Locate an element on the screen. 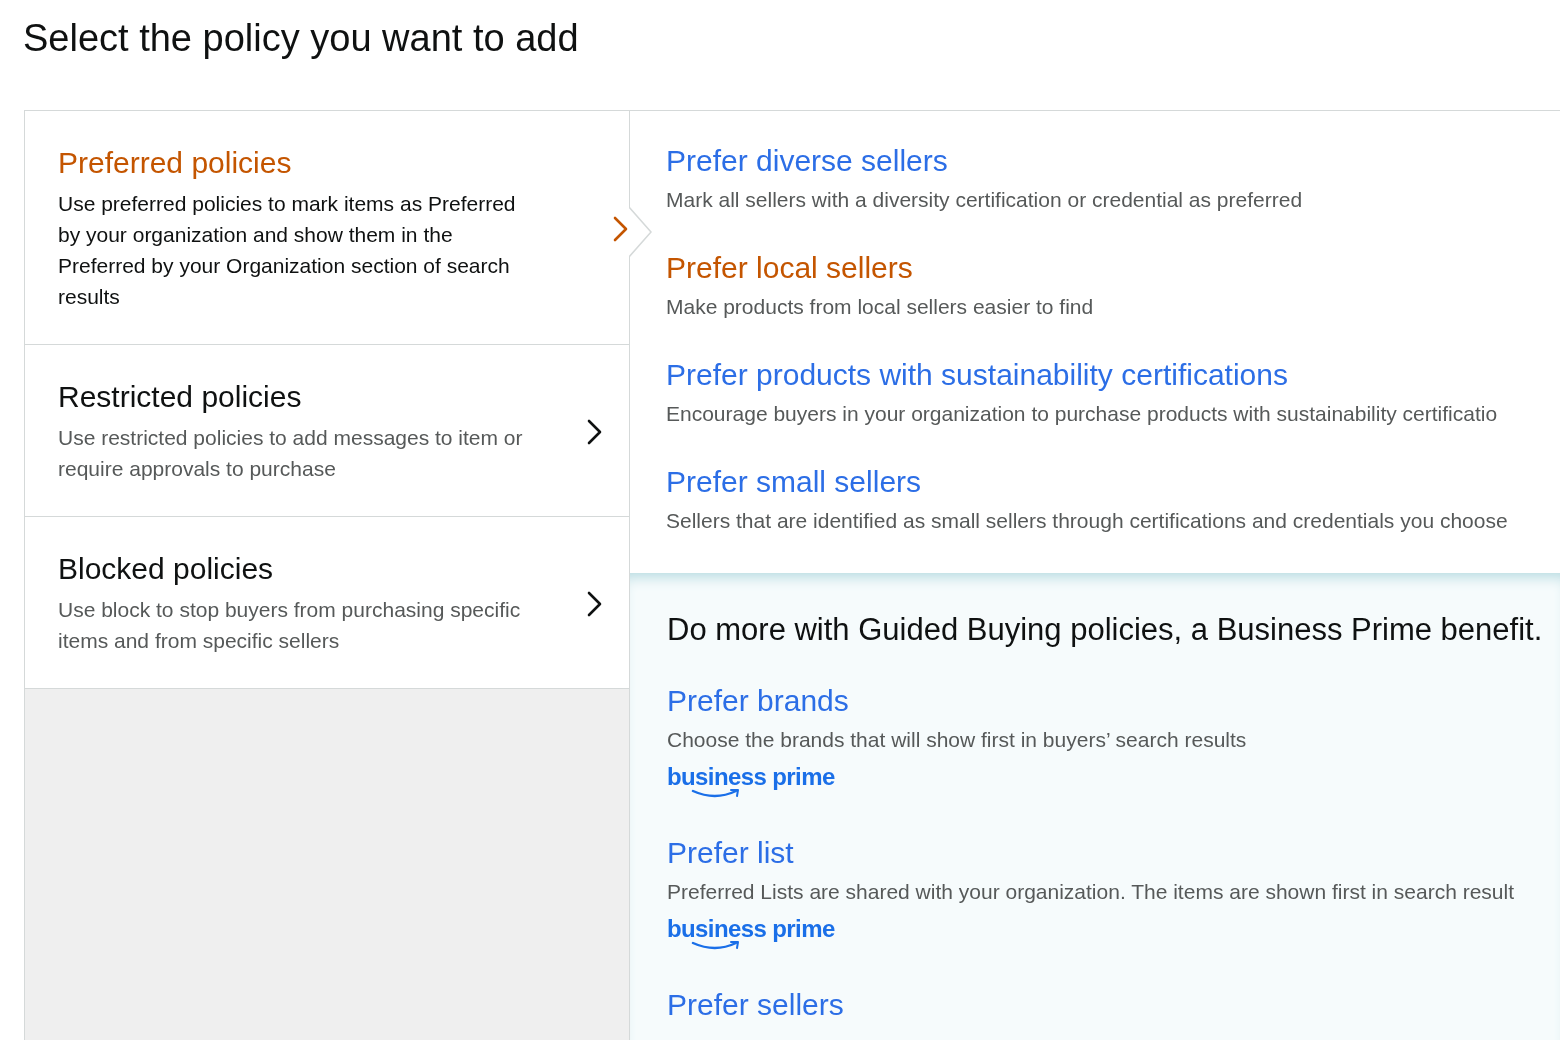  category-description: Use block to stop buyers from purchasing specific items and from specific sellers is located at coordinates (290, 625).